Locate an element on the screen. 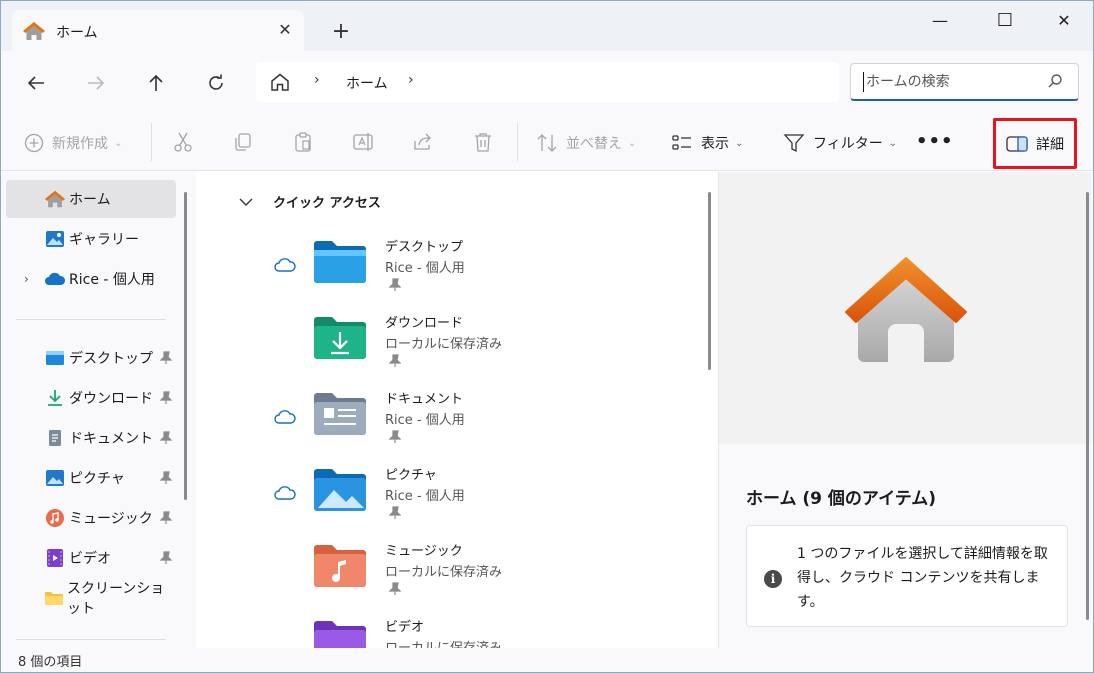 The width and height of the screenshot is (1094, 673). quick-access-item-pictures: ピクチャ Rice - 個人用 is located at coordinates (477, 500).